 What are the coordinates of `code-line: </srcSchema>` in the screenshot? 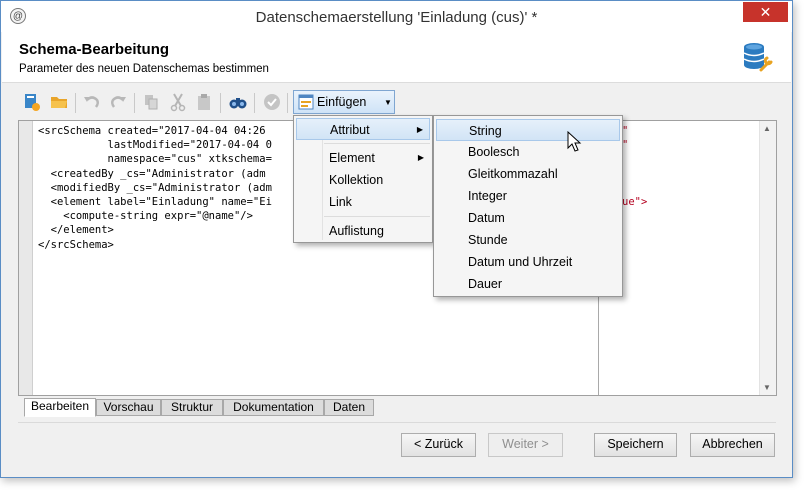 It's located at (76, 244).